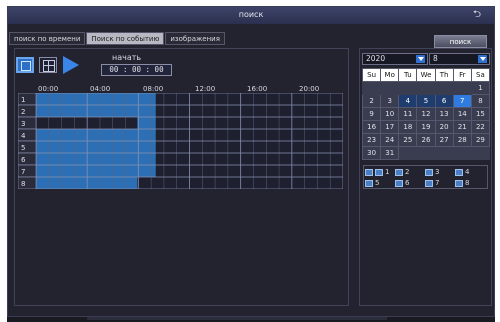  What do you see at coordinates (390, 127) in the screenshot?
I see `calendar-day: 17` at bounding box center [390, 127].